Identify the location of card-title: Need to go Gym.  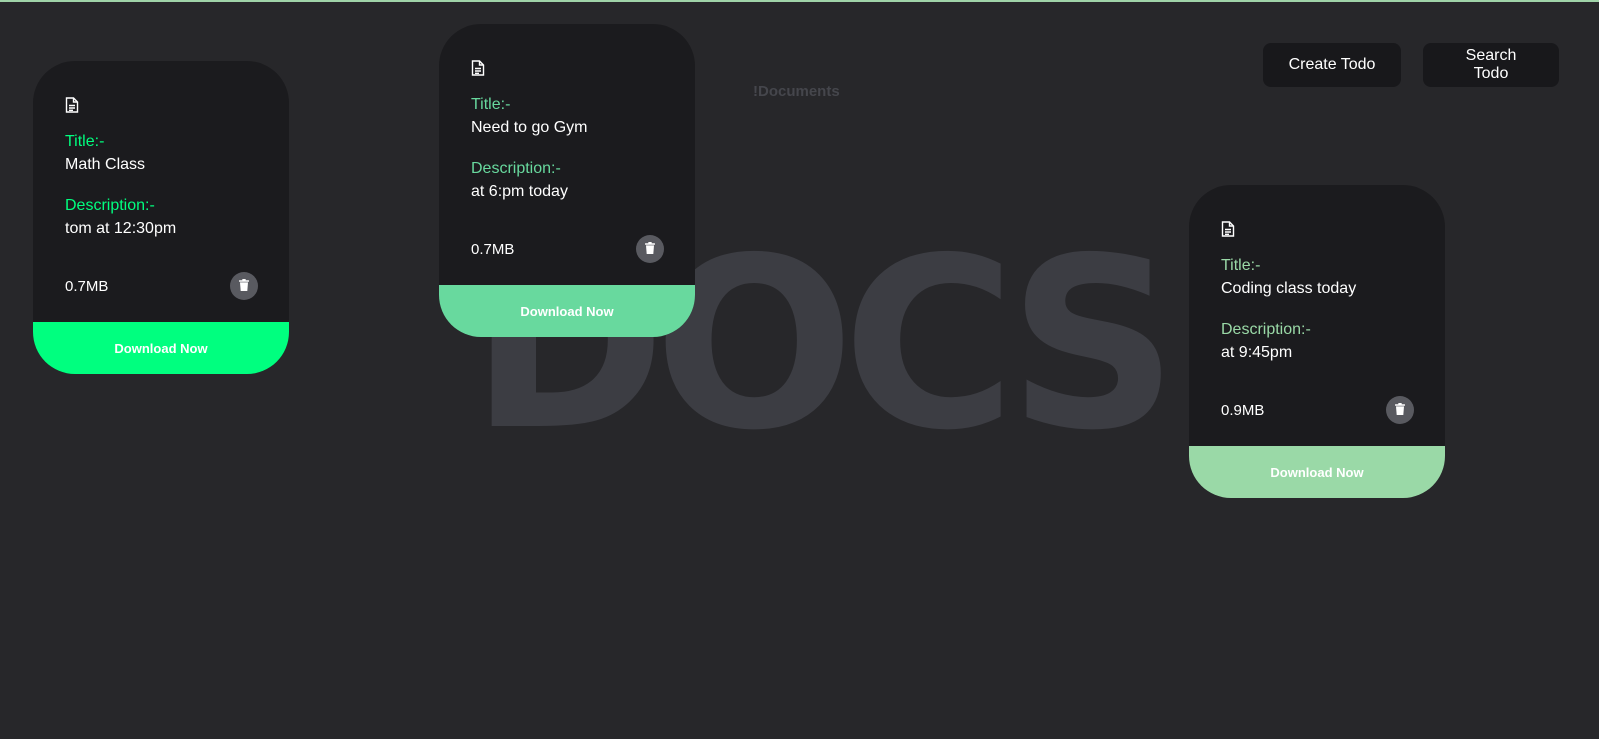
(529, 127).